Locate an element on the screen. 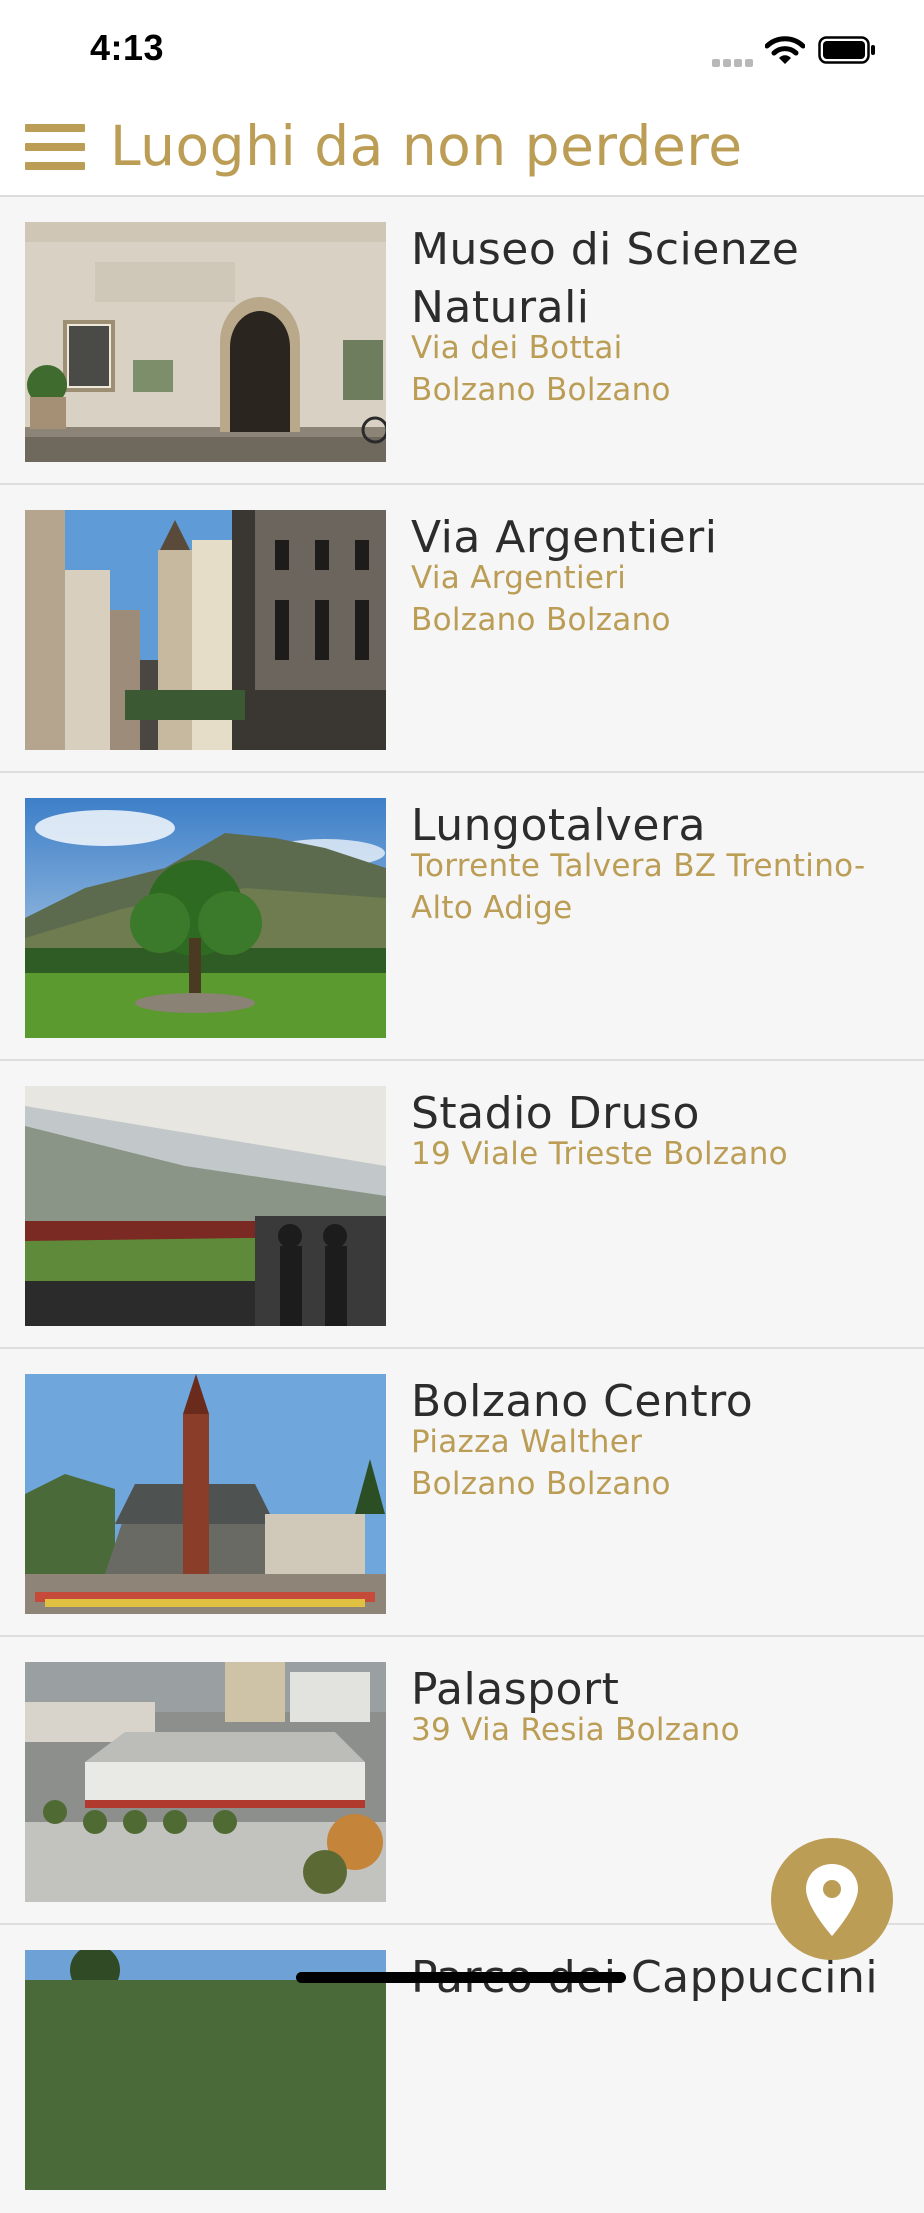  place-address: 19 Viale Trieste Bolzano is located at coordinates (656, 1154).